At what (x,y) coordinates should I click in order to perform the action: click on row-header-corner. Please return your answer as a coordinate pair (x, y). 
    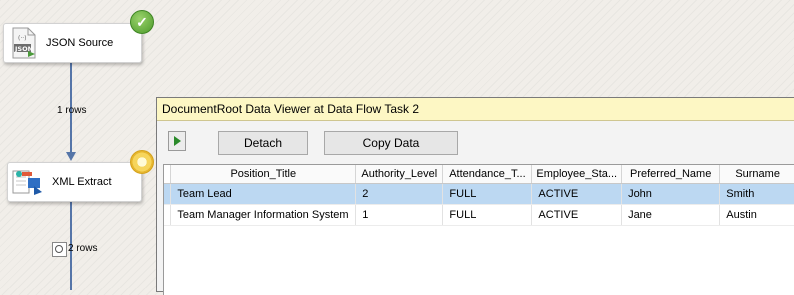
    Looking at the image, I should click on (168, 174).